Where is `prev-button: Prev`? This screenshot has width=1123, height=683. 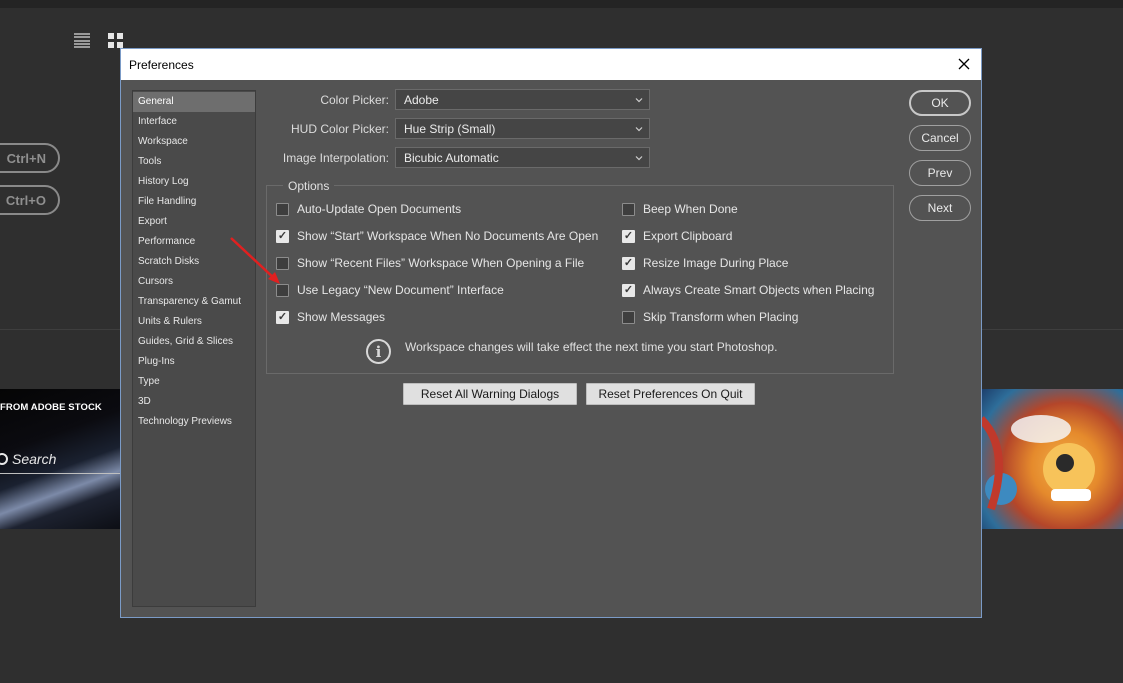
prev-button: Prev is located at coordinates (940, 173).